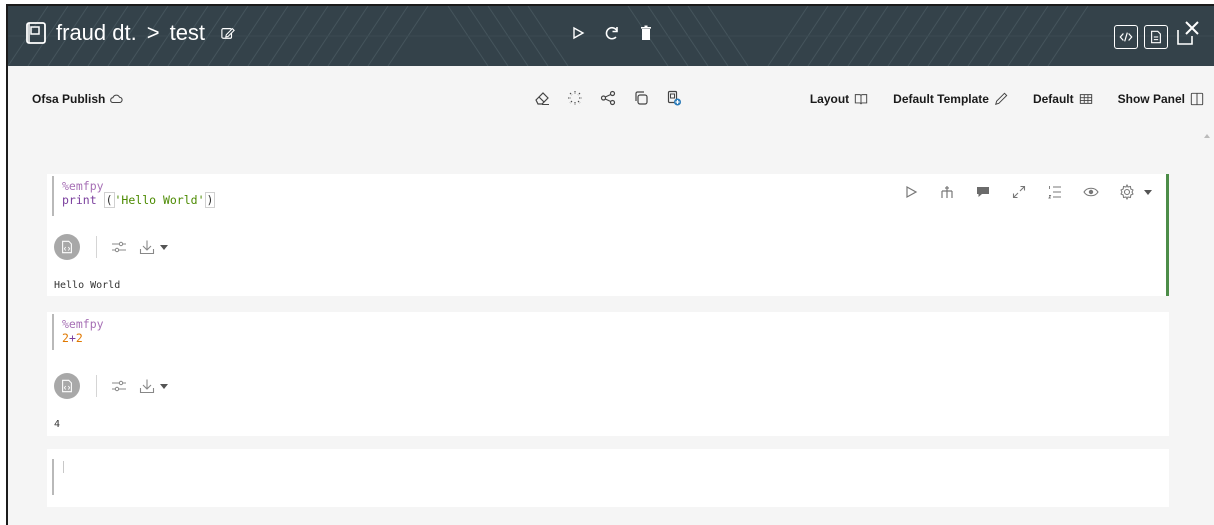  Describe the element at coordinates (159, 200) in the screenshot. I see `code-string: 'Hello World'` at that location.